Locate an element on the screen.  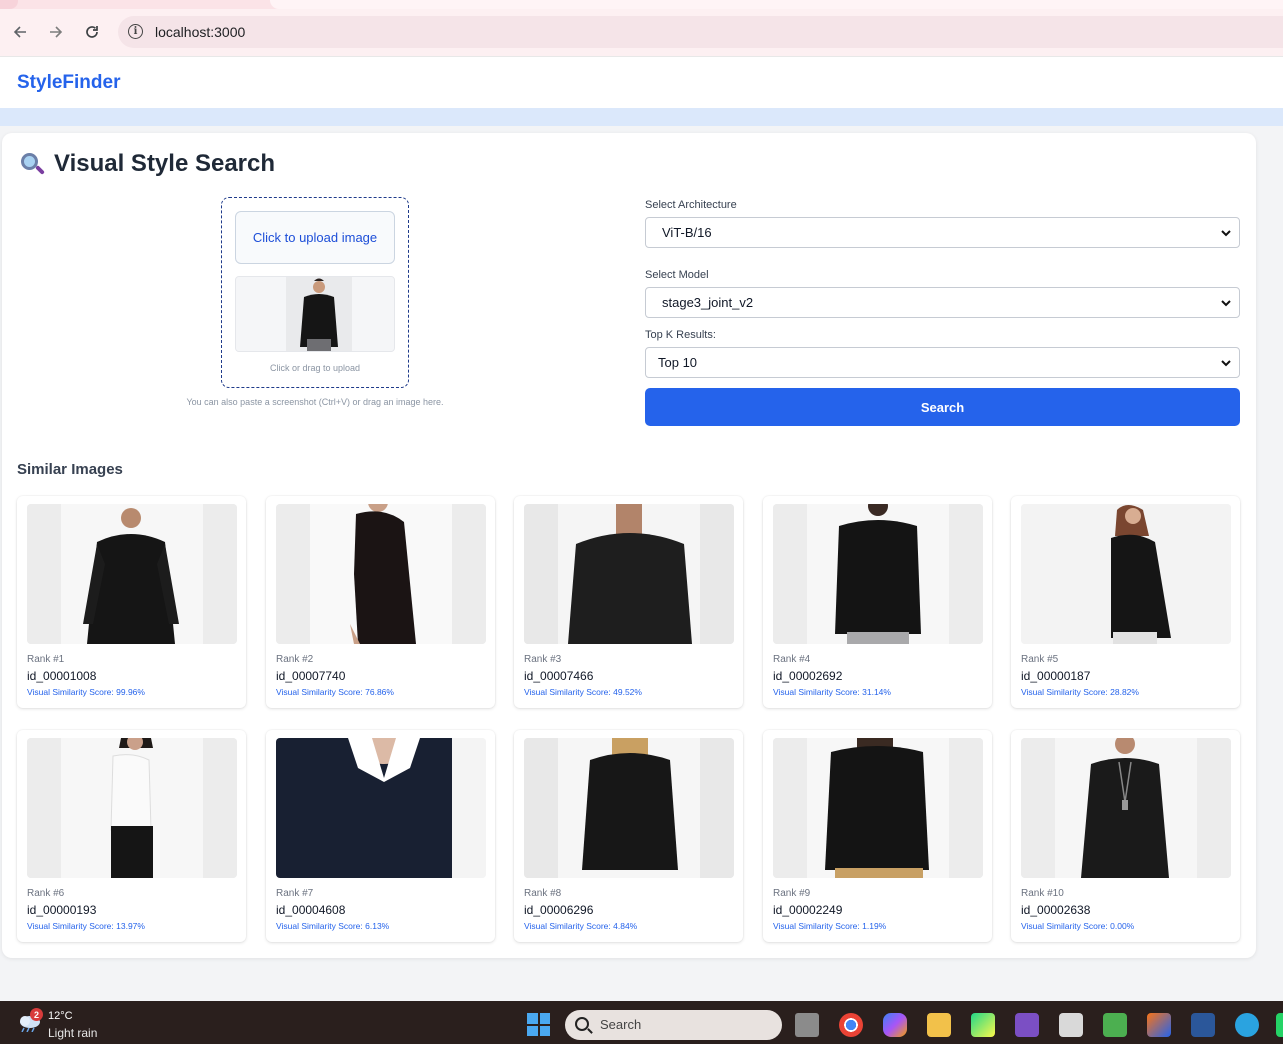
architecture-select: ViT-B/16 is located at coordinates (942, 232).